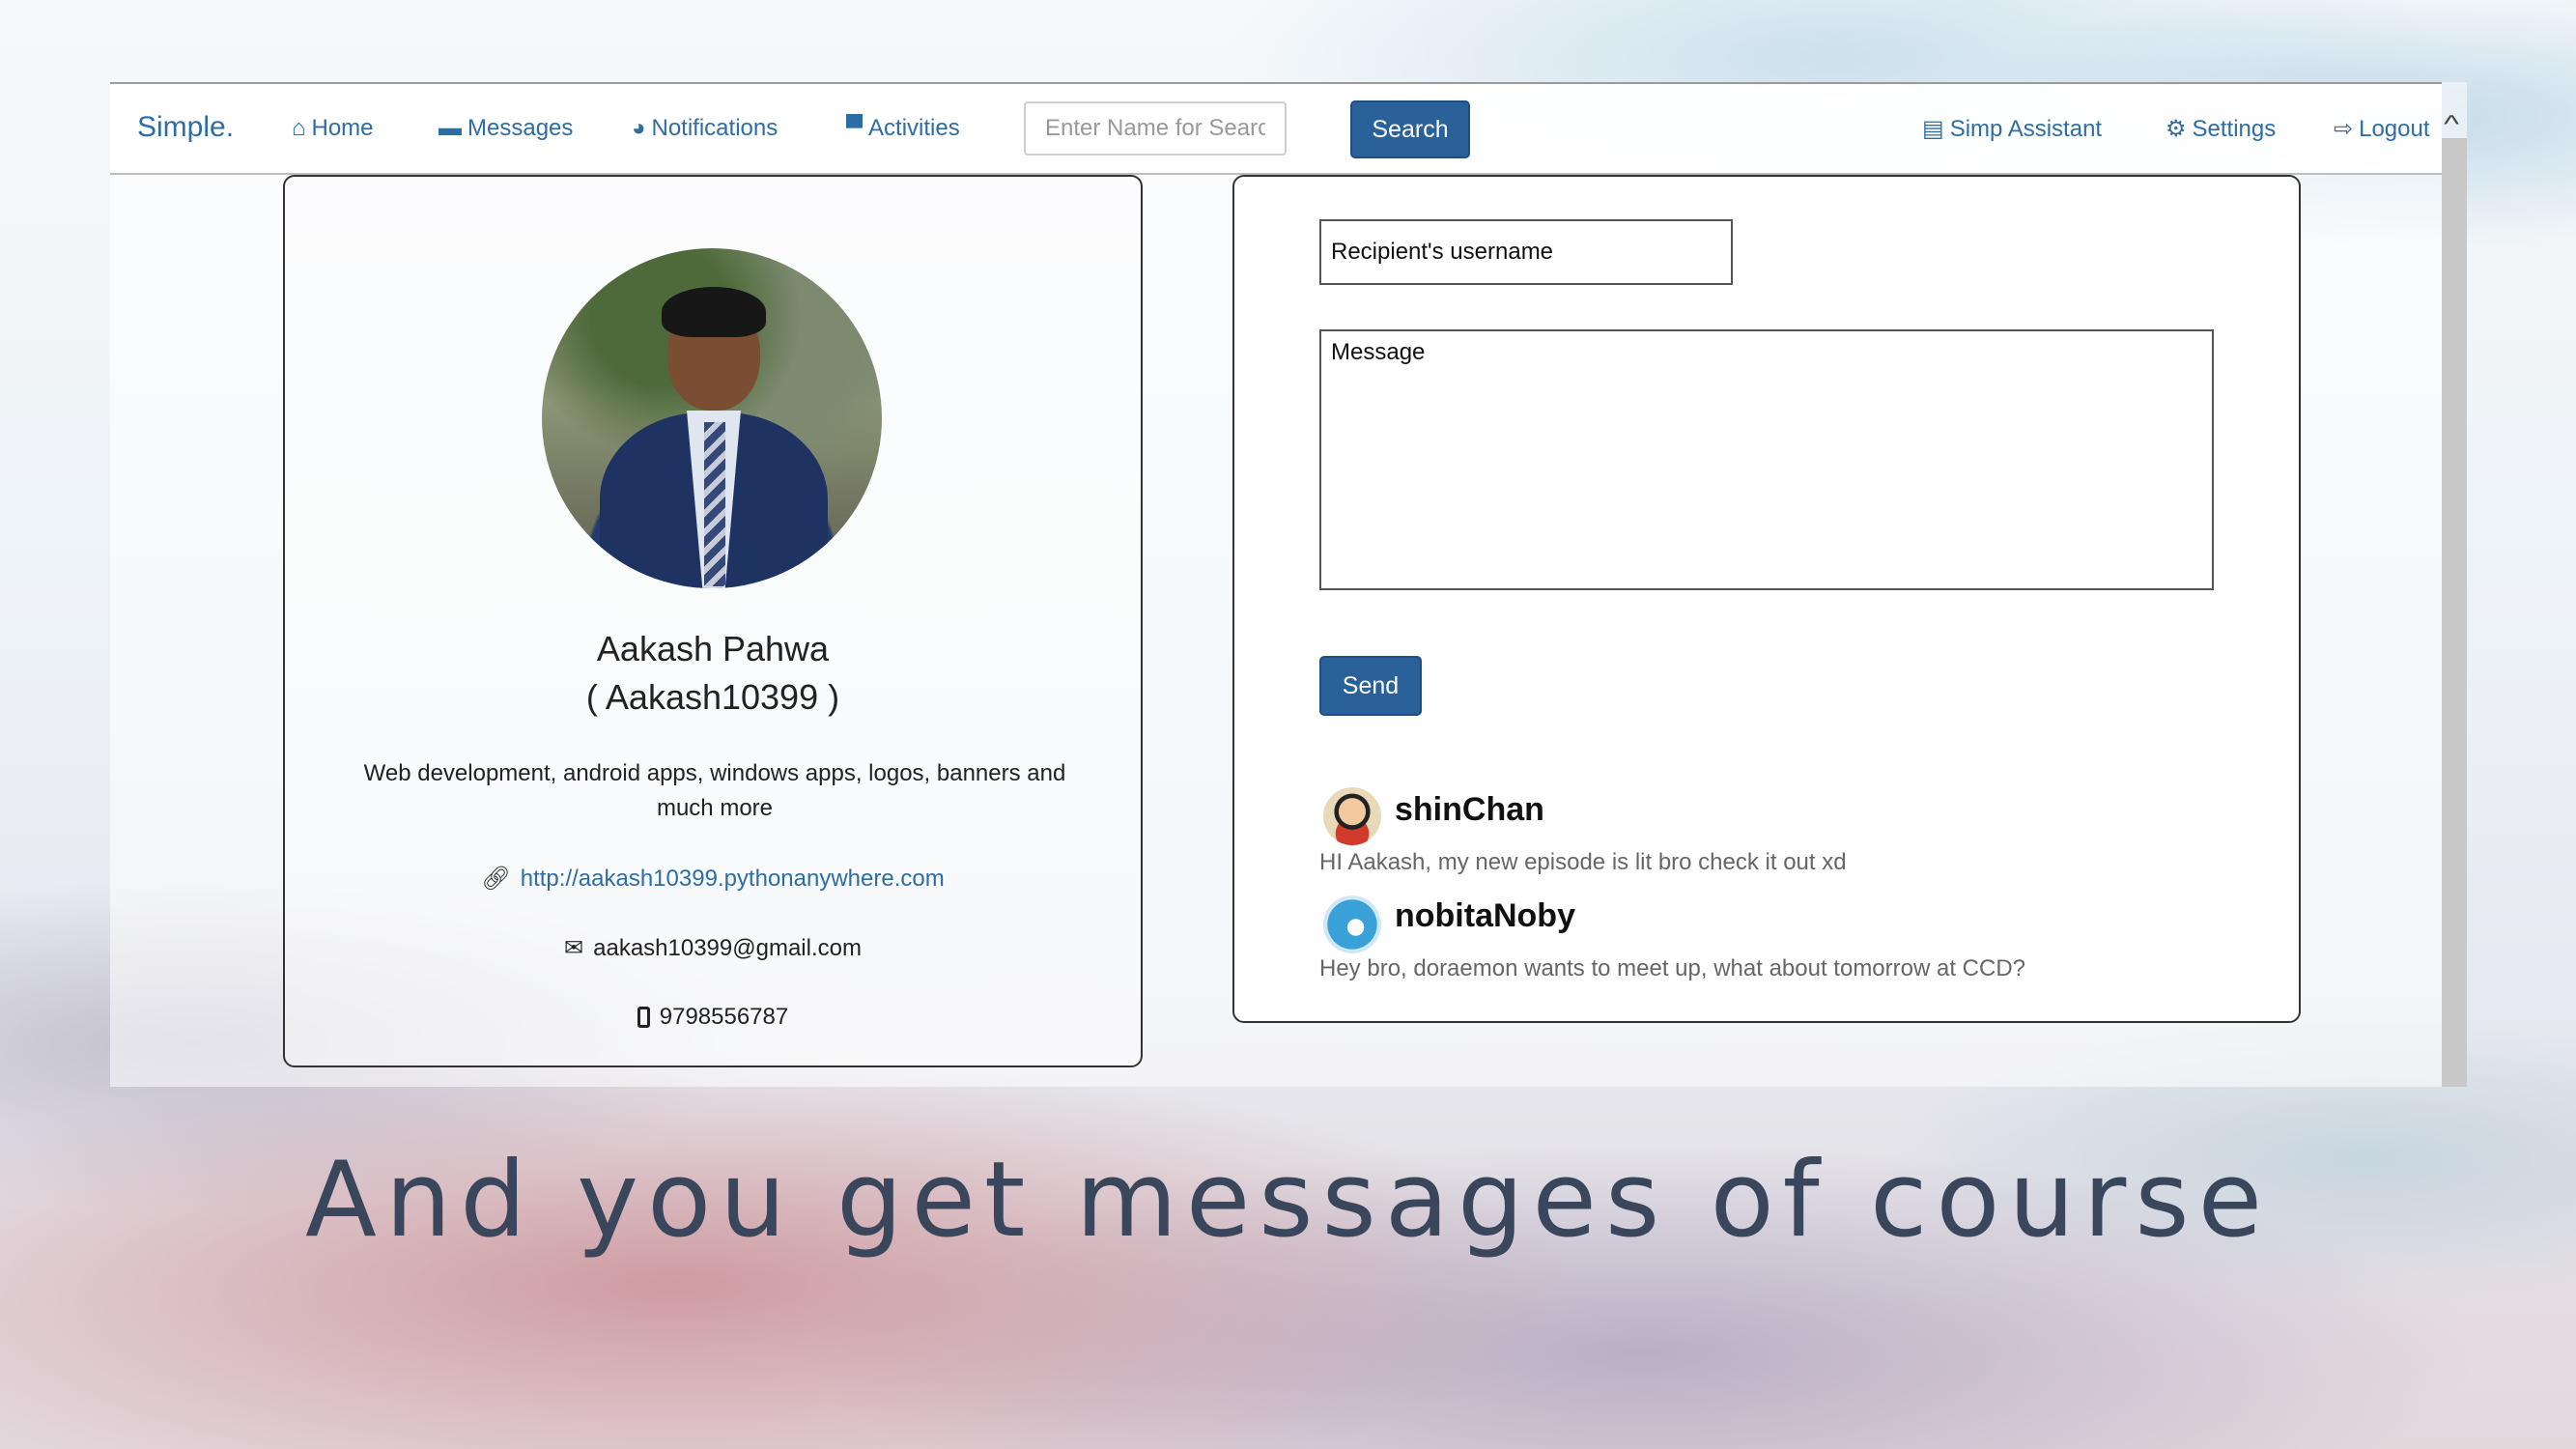  I want to click on nav-simp-assistant: ▤ Simp Assistant, so click(2012, 129).